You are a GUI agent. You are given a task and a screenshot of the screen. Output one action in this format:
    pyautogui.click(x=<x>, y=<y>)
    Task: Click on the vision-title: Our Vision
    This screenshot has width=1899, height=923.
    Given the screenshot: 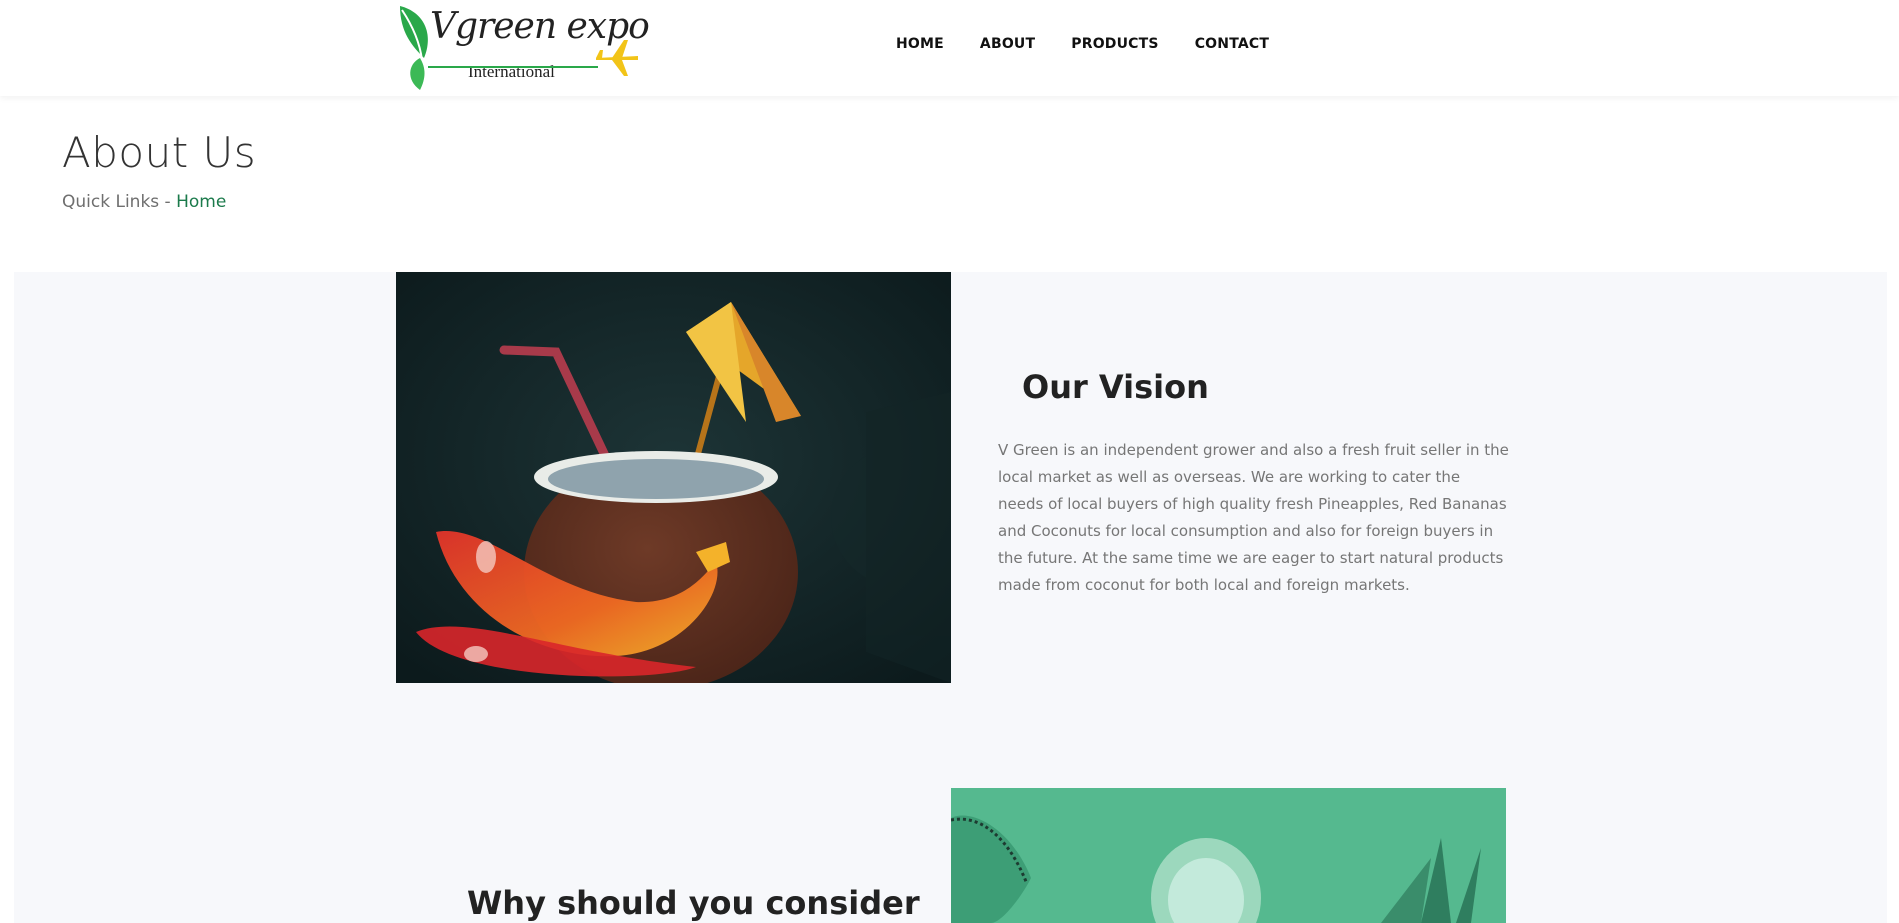 What is the action you would take?
    pyautogui.click(x=1115, y=387)
    